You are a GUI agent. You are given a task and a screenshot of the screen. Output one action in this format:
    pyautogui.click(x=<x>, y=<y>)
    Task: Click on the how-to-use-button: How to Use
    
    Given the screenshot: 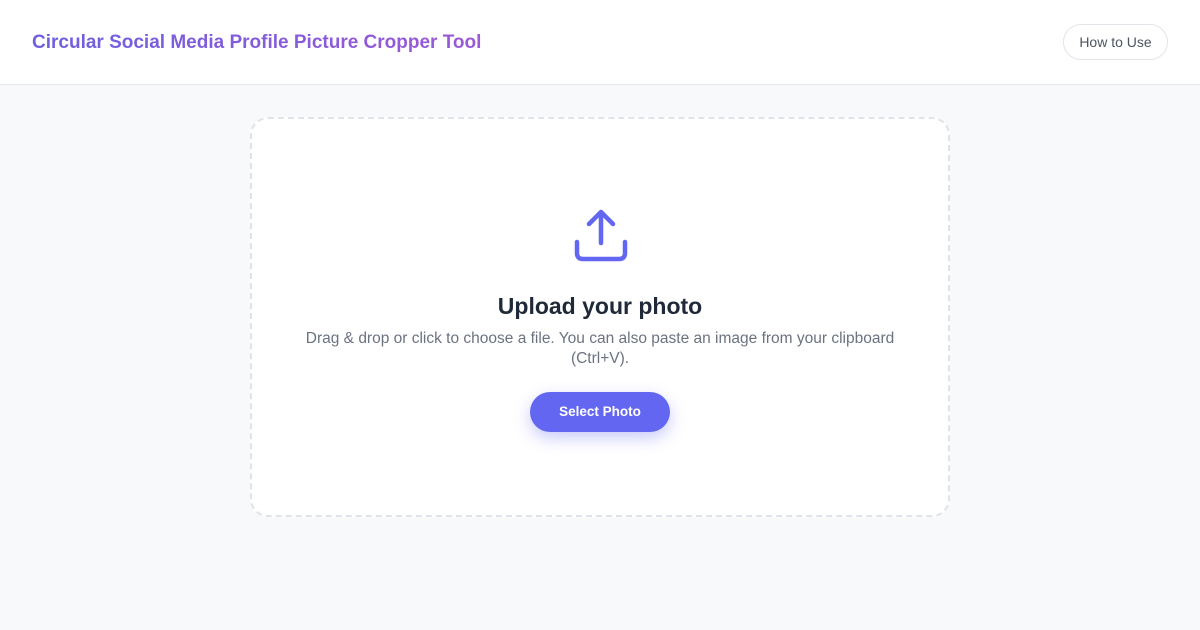 What is the action you would take?
    pyautogui.click(x=1115, y=42)
    